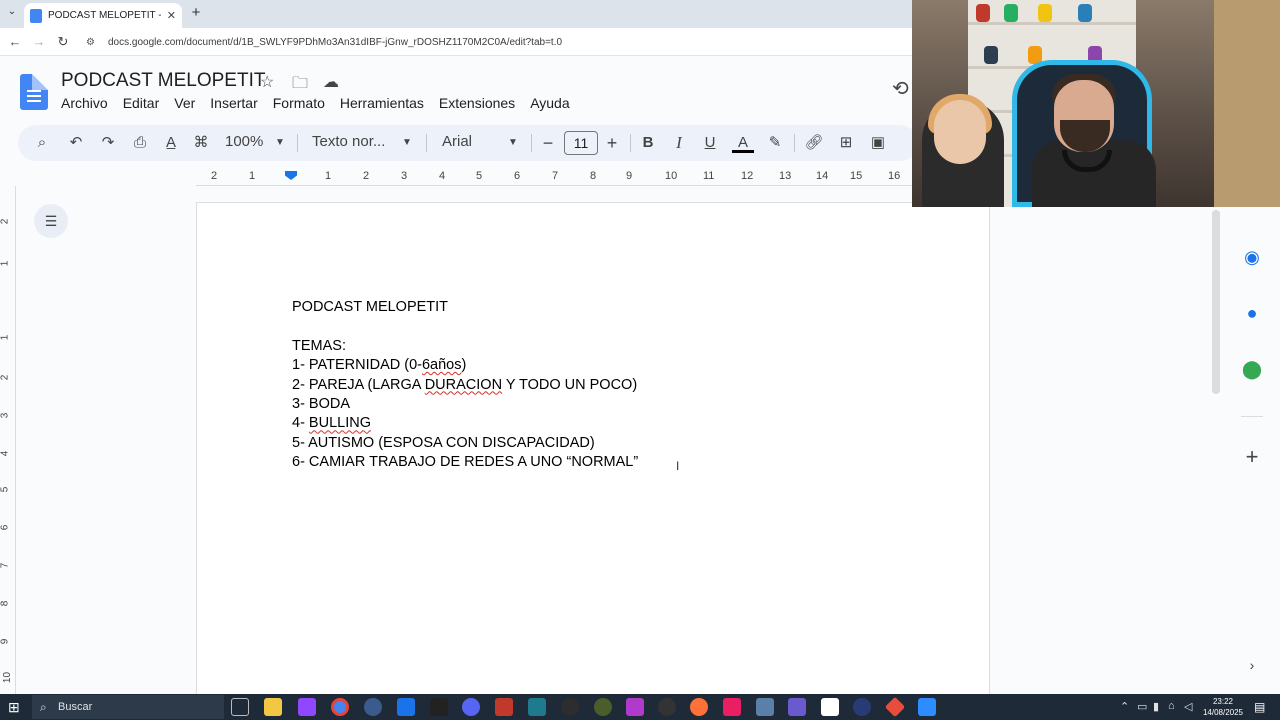 Image resolution: width=1280 pixels, height=720 pixels. What do you see at coordinates (42, 143) in the screenshot?
I see `search-menus-icon: ⌕` at bounding box center [42, 143].